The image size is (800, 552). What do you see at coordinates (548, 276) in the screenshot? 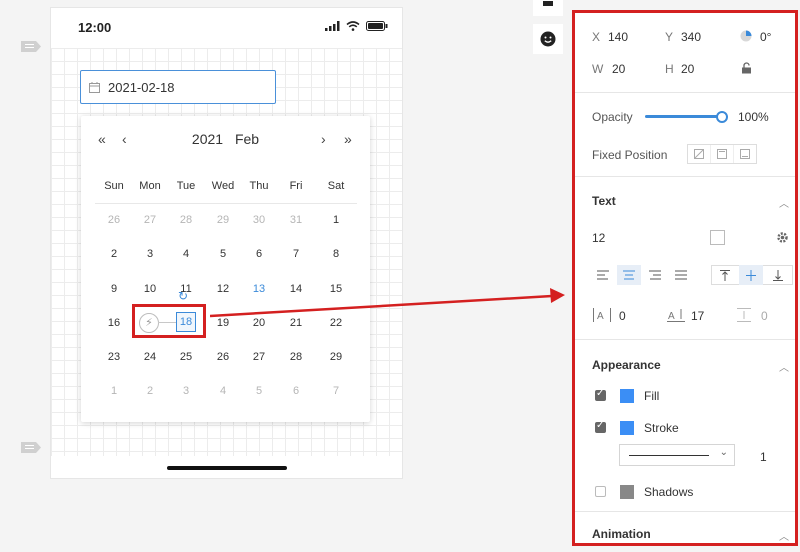
I see `right-toolbar` at bounding box center [548, 276].